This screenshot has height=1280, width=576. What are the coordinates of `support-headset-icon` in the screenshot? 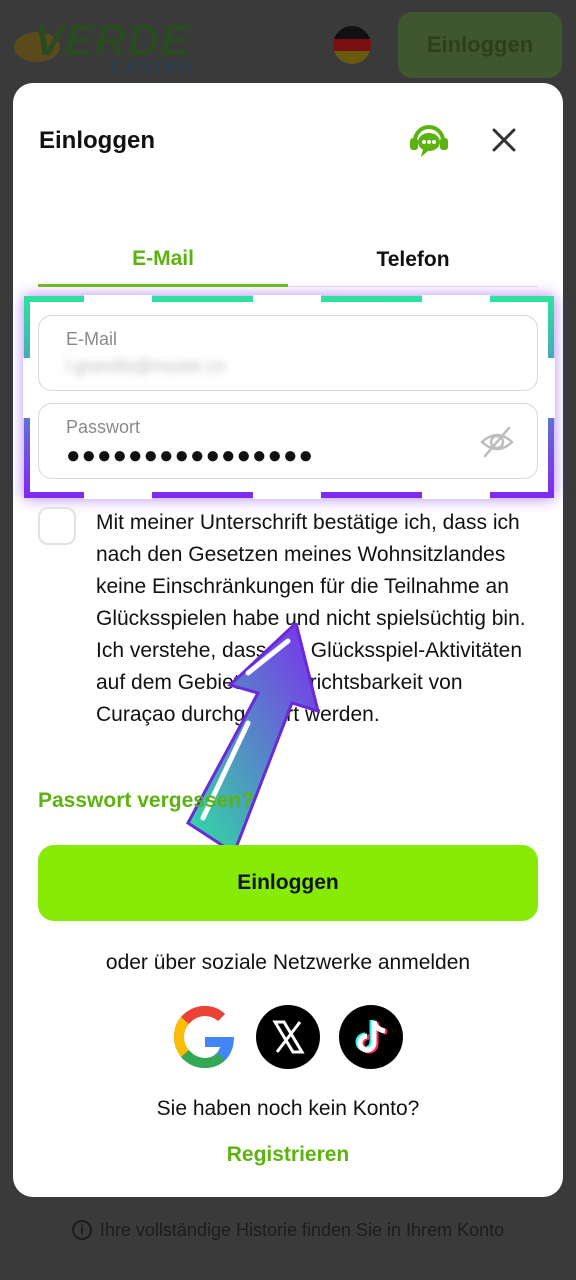 It's located at (429, 141).